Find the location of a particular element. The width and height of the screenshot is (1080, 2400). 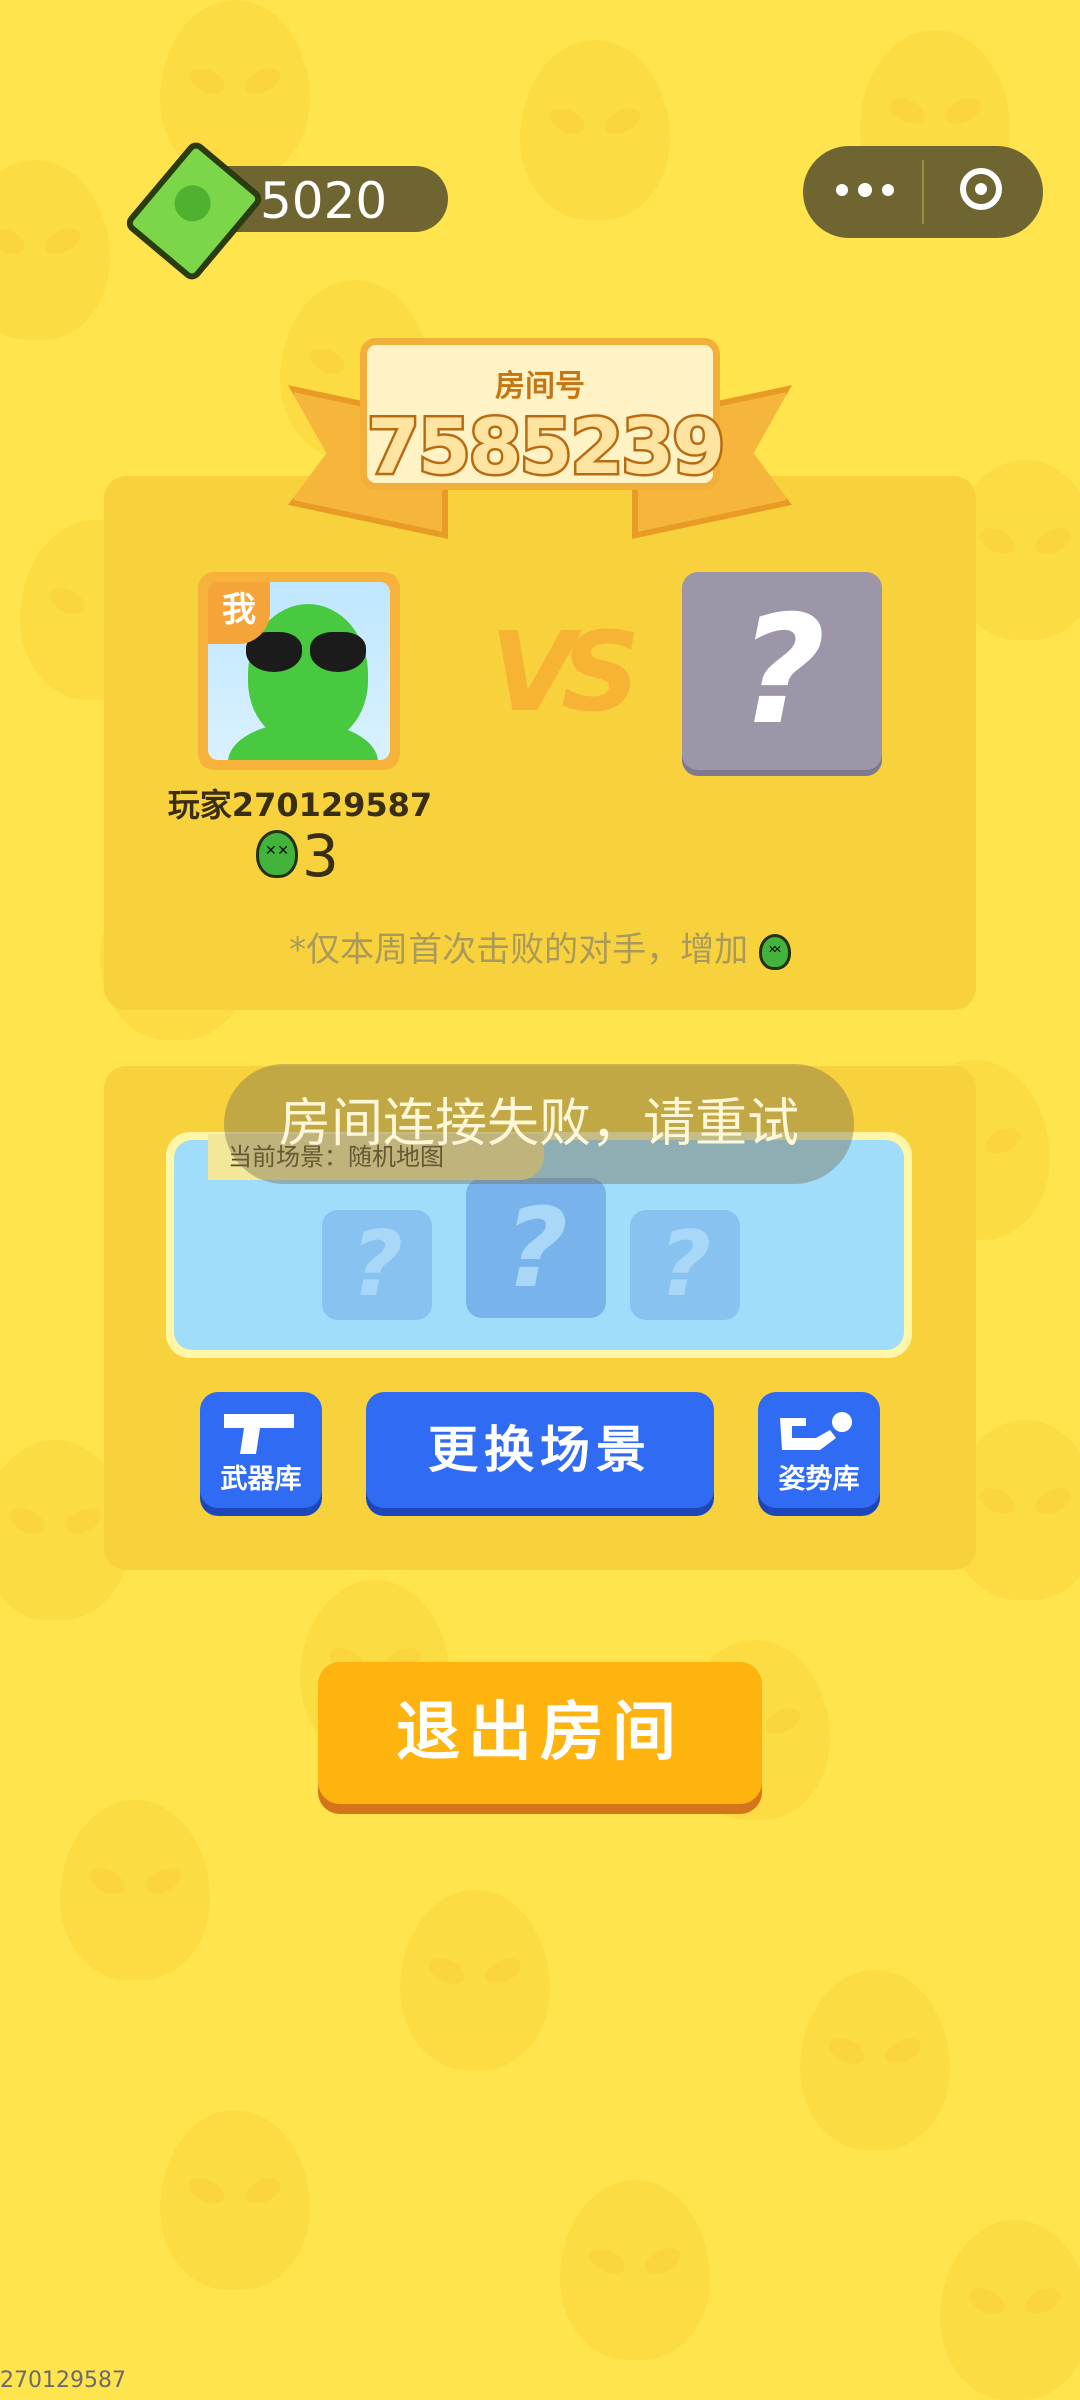

kill-skull-icon is located at coordinates (277, 854).